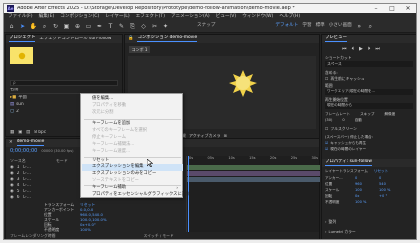 This screenshot has width=420, height=243. I want to click on play-icon: ▶, so click(361, 49).